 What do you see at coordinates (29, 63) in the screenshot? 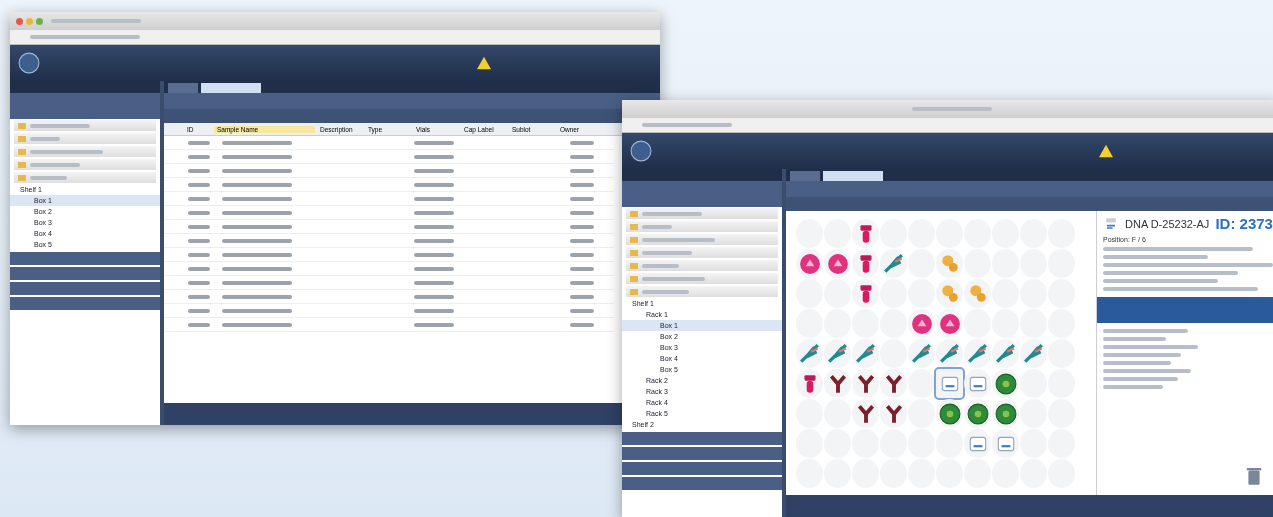
I see `logo-icon` at bounding box center [29, 63].